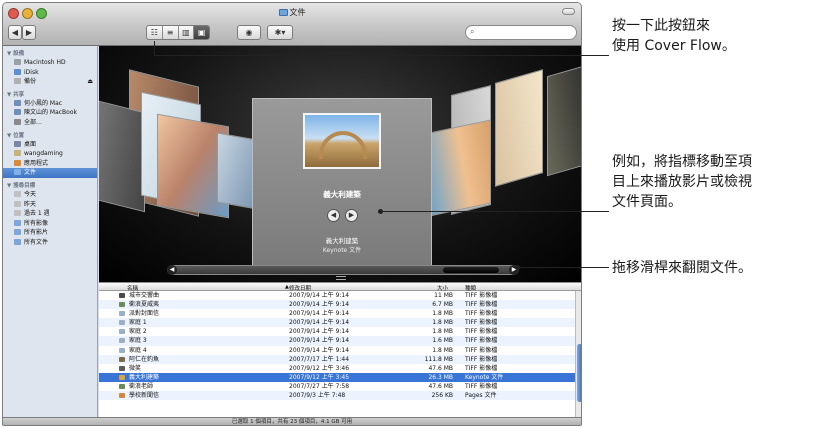 The height and width of the screenshot is (428, 818). Describe the element at coordinates (337, 359) in the screenshot. I see `table-row: 阿仁在釣魚 2007/7/17 上午 1:44 111.8 MB TIFF 影像檔` at that location.